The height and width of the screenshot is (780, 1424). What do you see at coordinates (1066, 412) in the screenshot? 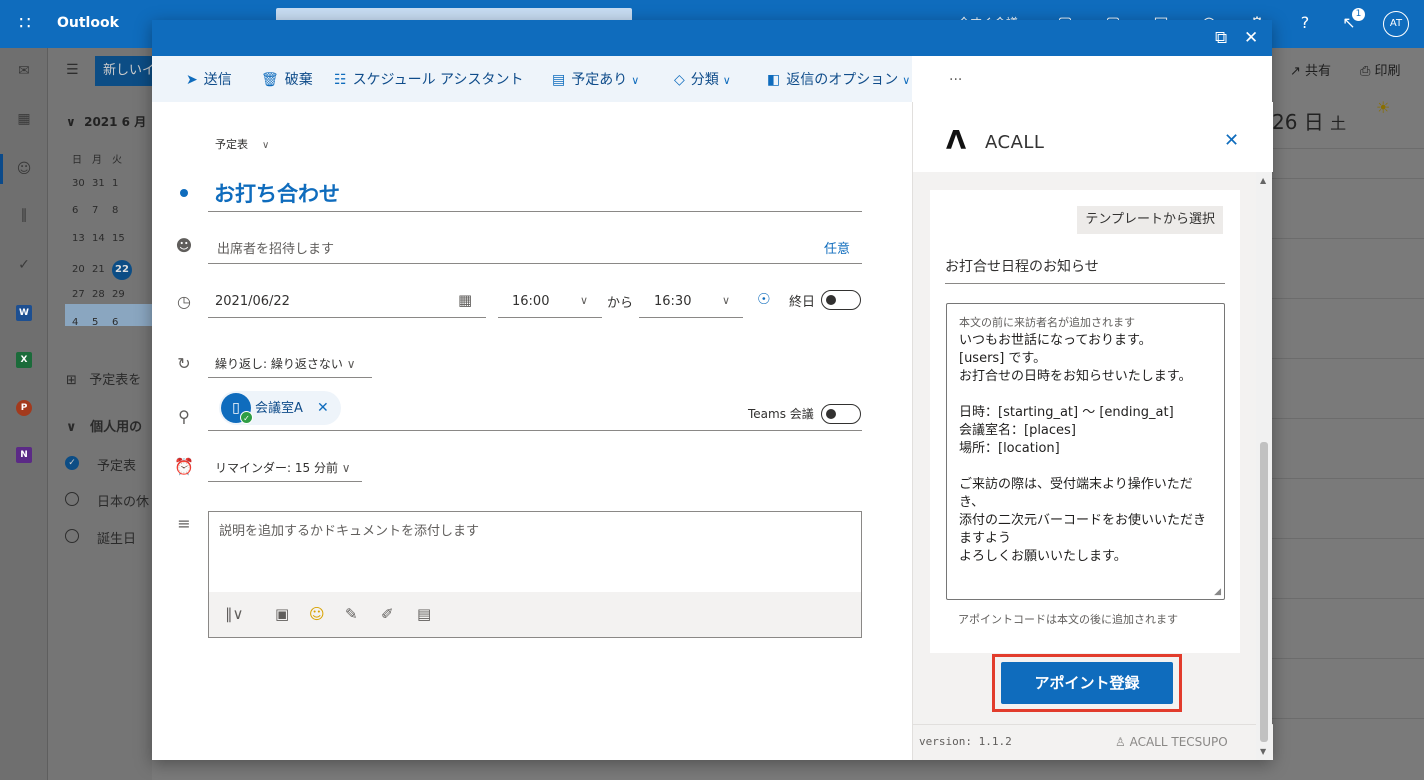
I see `body-line: 日時：[starting_at] ～ [ending_at]` at bounding box center [1066, 412].